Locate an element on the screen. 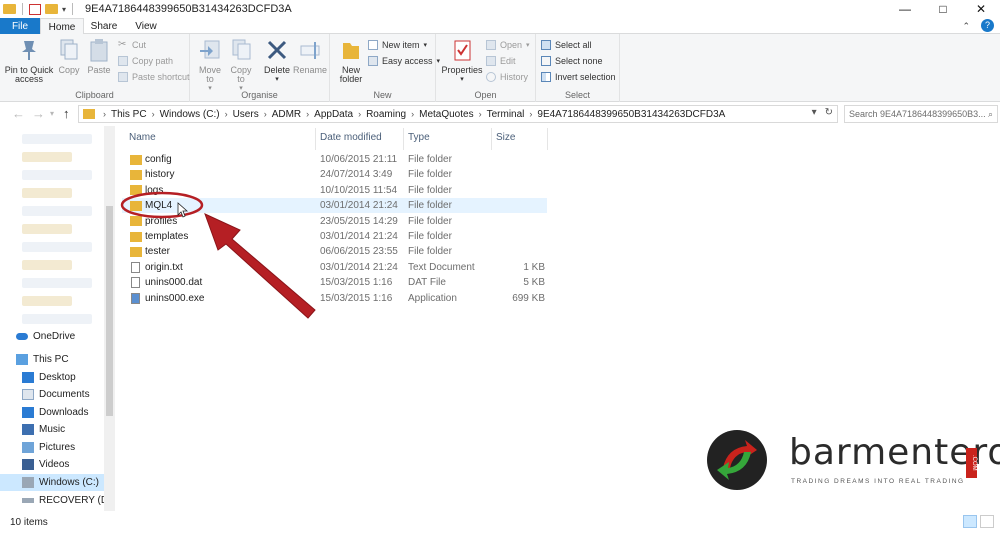 The image size is (1000, 533). scrollbar-thumb is located at coordinates (109, 311).